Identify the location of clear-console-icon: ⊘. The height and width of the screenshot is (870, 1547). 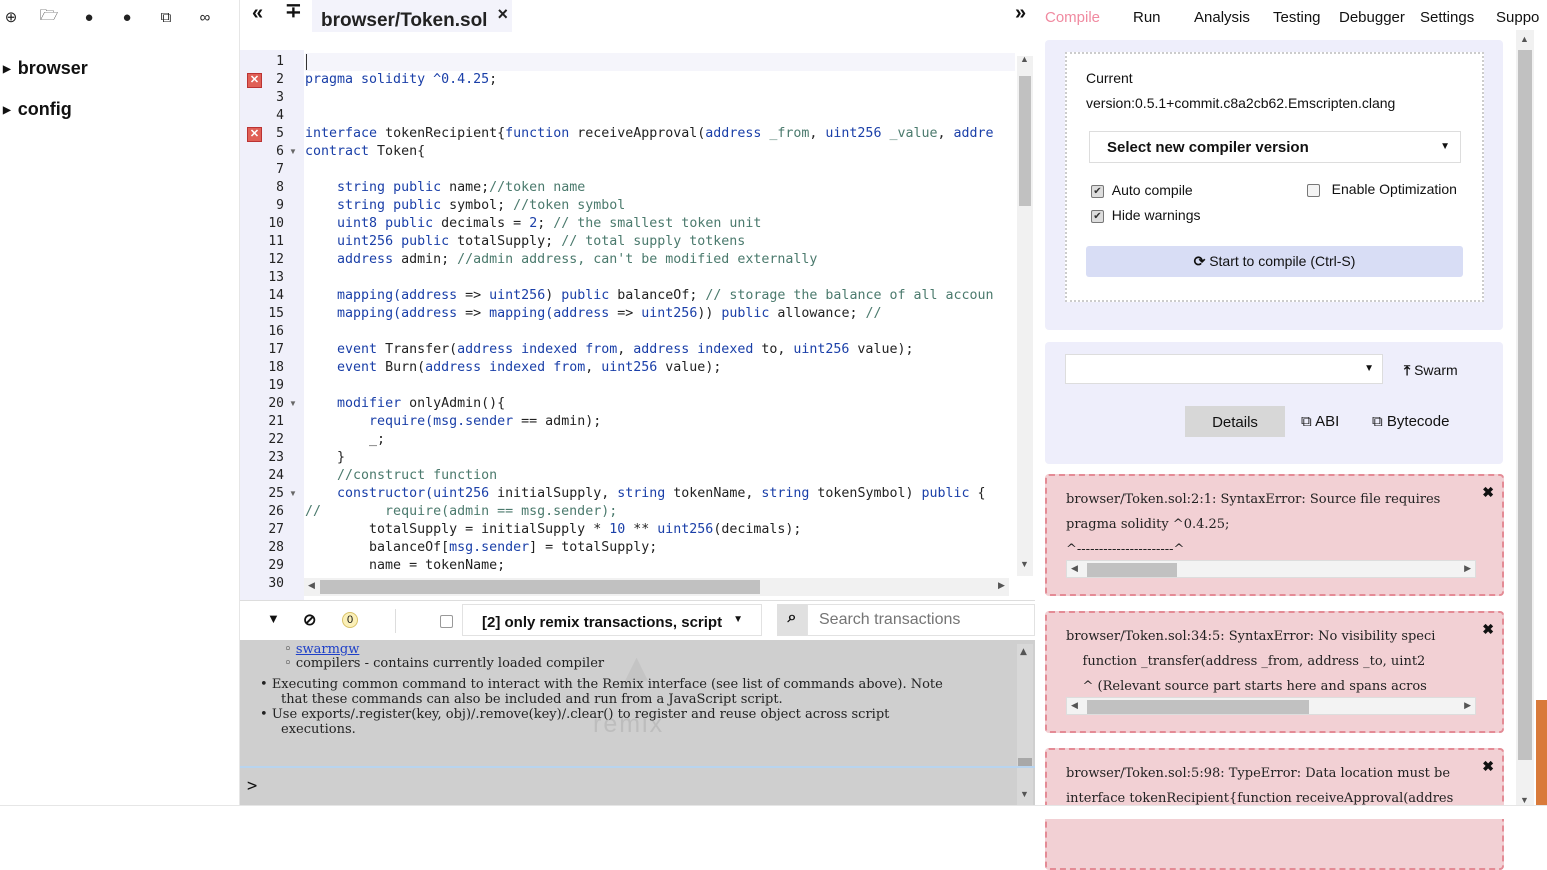
(309, 620).